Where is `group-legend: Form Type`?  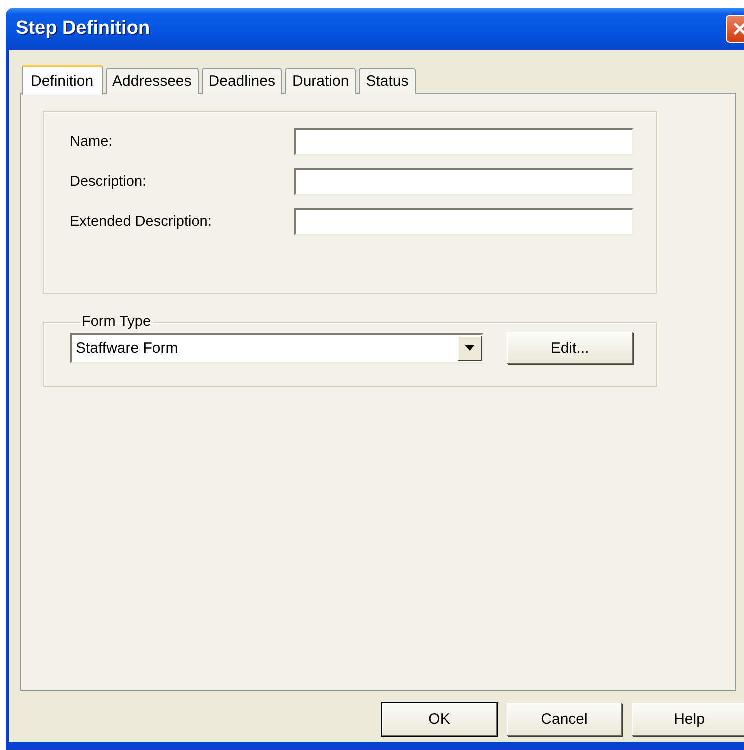
group-legend: Form Type is located at coordinates (117, 322).